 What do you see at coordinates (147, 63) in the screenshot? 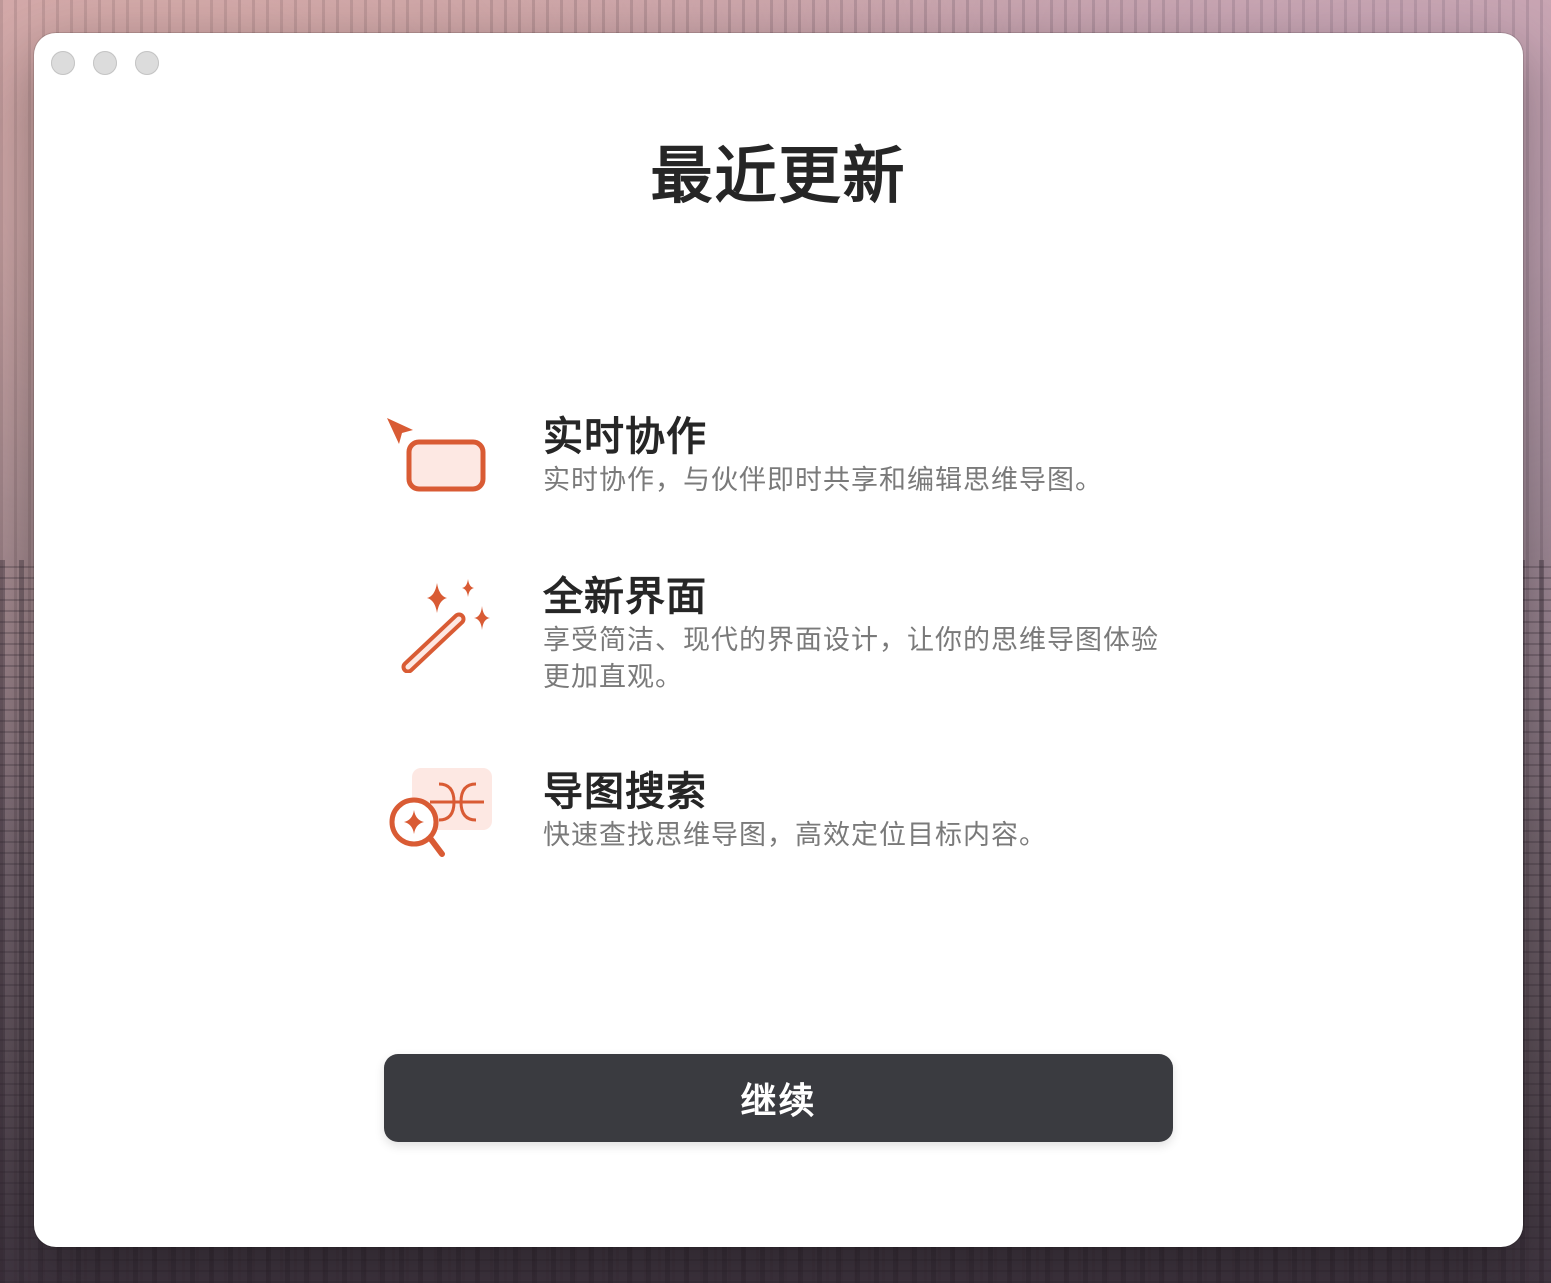
I see `zoom-window-button` at bounding box center [147, 63].